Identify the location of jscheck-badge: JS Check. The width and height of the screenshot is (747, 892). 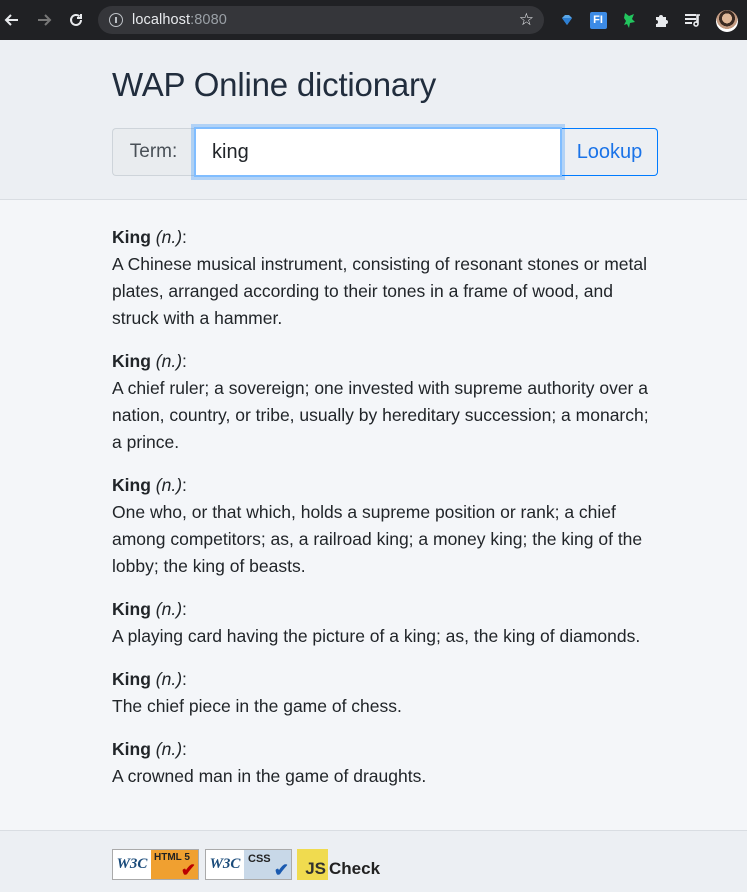
(342, 864).